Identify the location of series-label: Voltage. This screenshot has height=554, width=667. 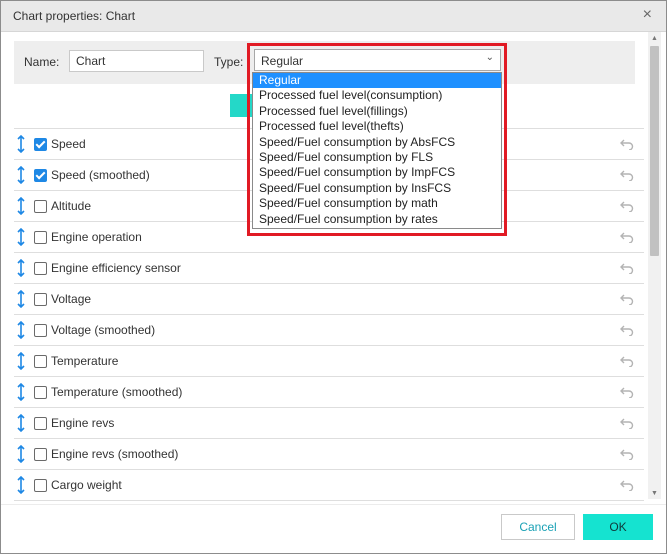
(71, 299).